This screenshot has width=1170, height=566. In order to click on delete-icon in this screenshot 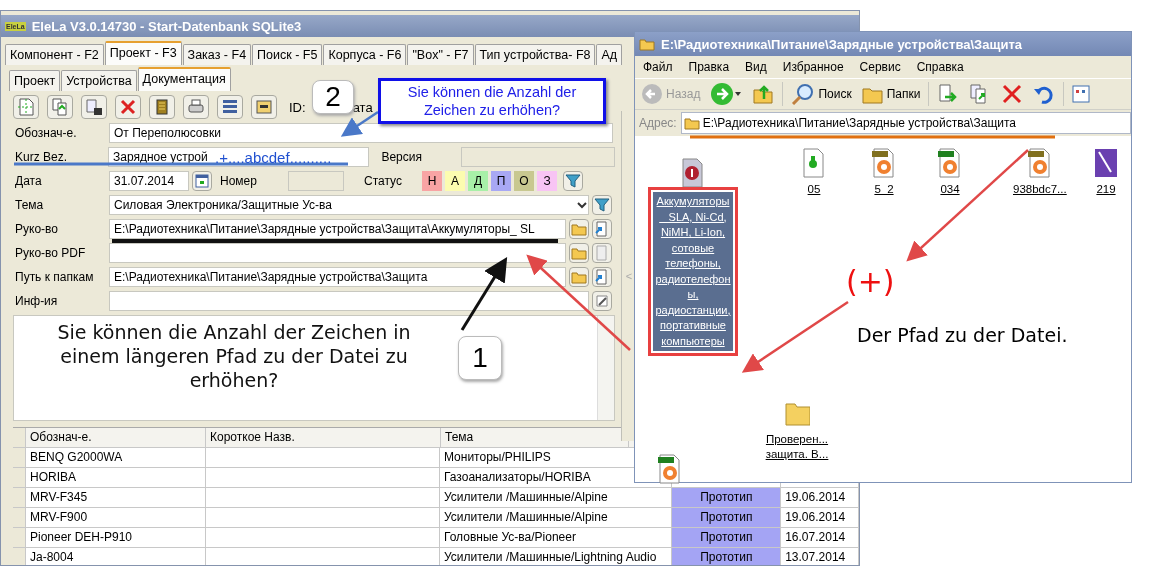, I will do `click(128, 107)`.